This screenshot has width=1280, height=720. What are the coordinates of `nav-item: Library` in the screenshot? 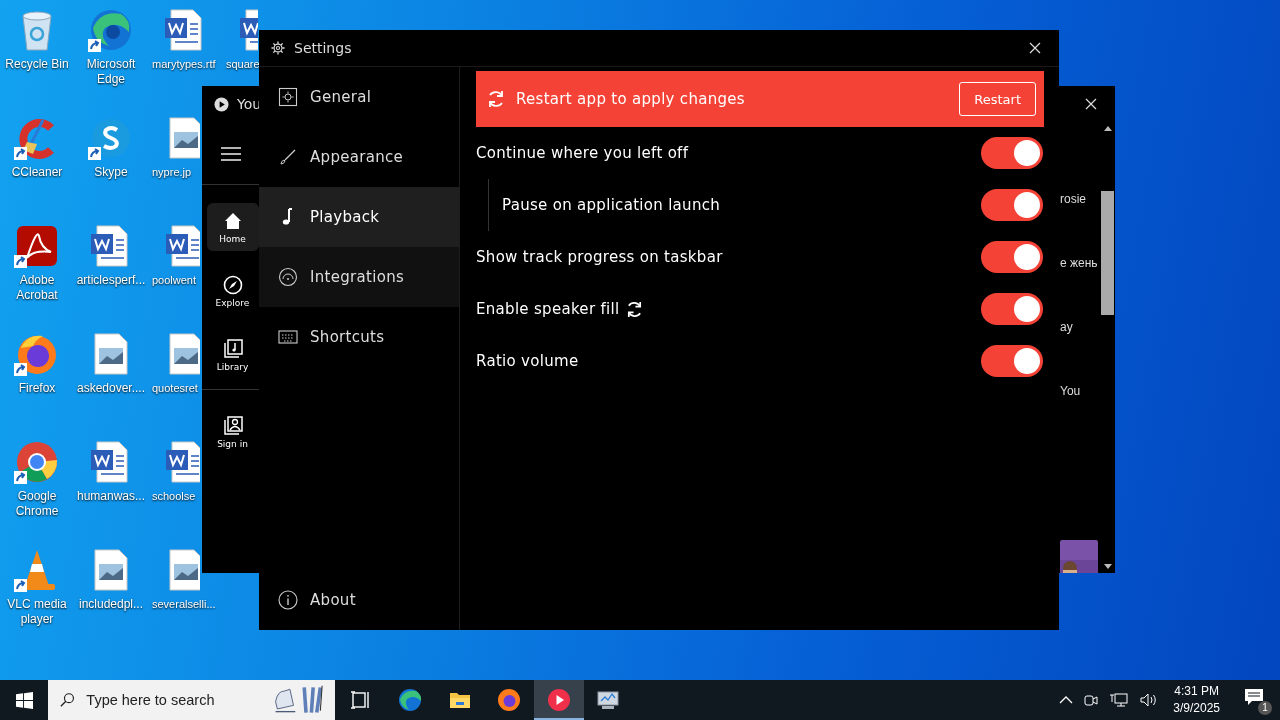 It's located at (232, 355).